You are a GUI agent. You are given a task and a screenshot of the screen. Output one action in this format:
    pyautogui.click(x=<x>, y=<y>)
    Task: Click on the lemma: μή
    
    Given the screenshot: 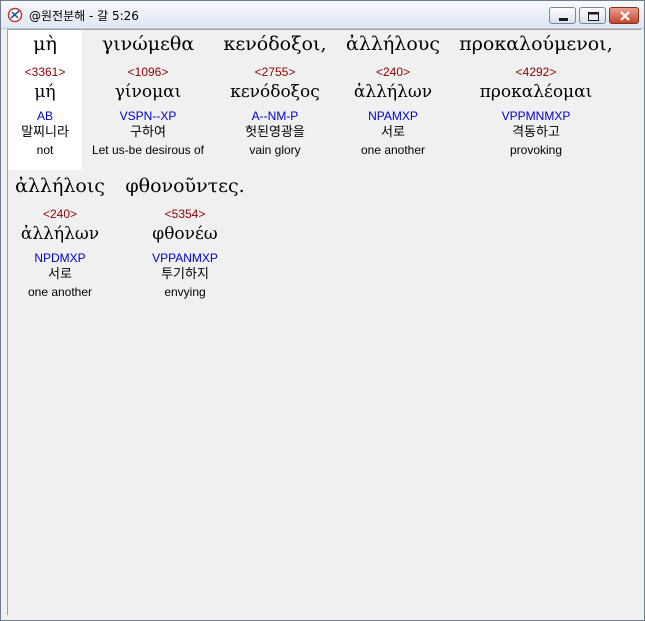 What is the action you would take?
    pyautogui.click(x=45, y=92)
    